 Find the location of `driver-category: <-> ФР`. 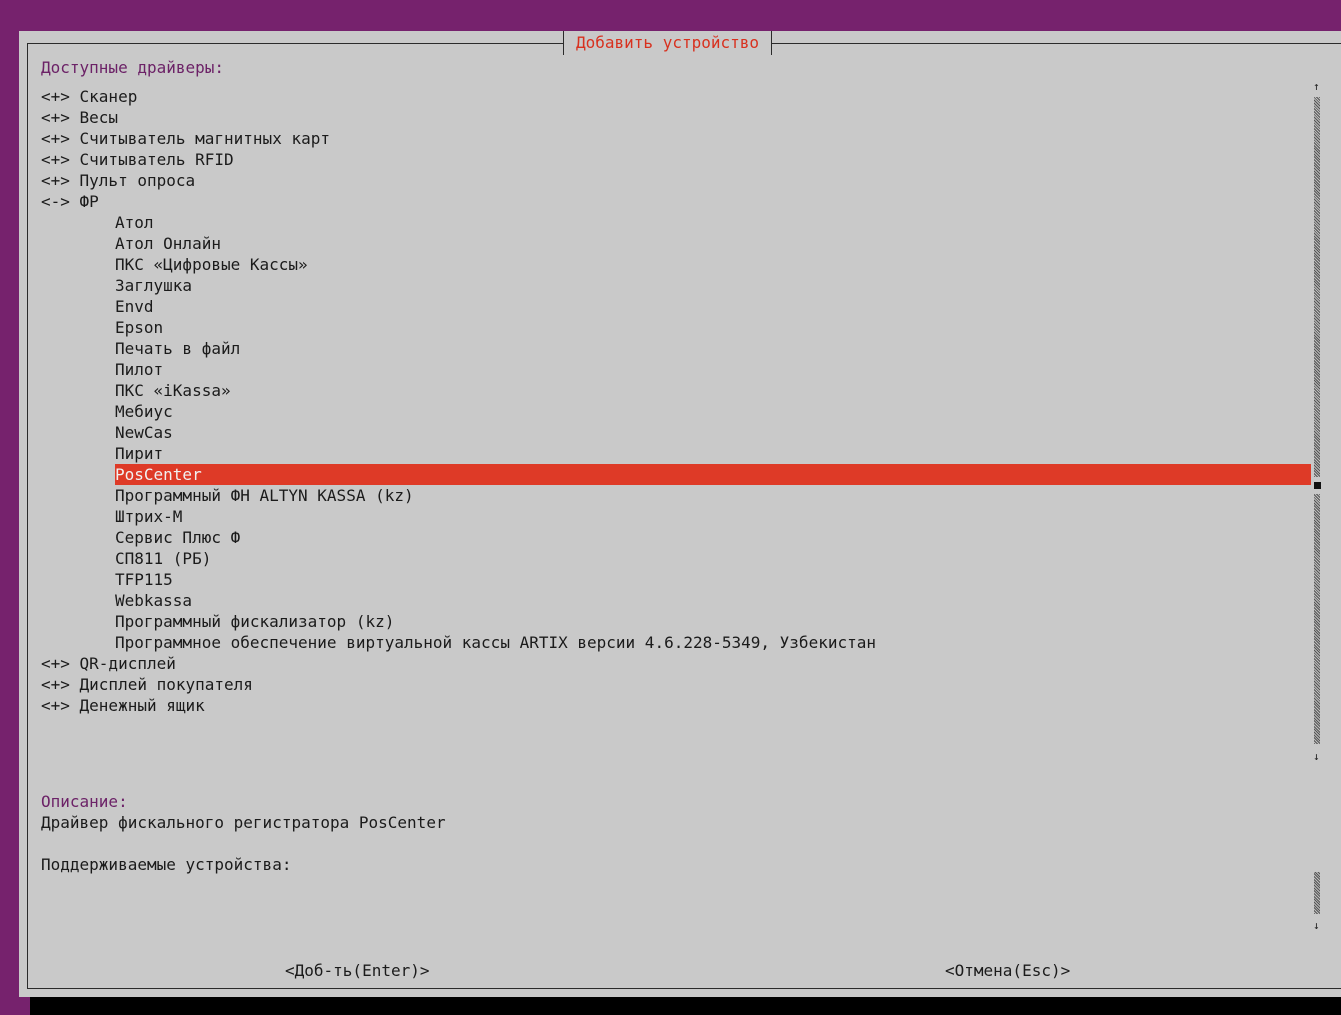

driver-category: <-> ФР is located at coordinates (70, 201).